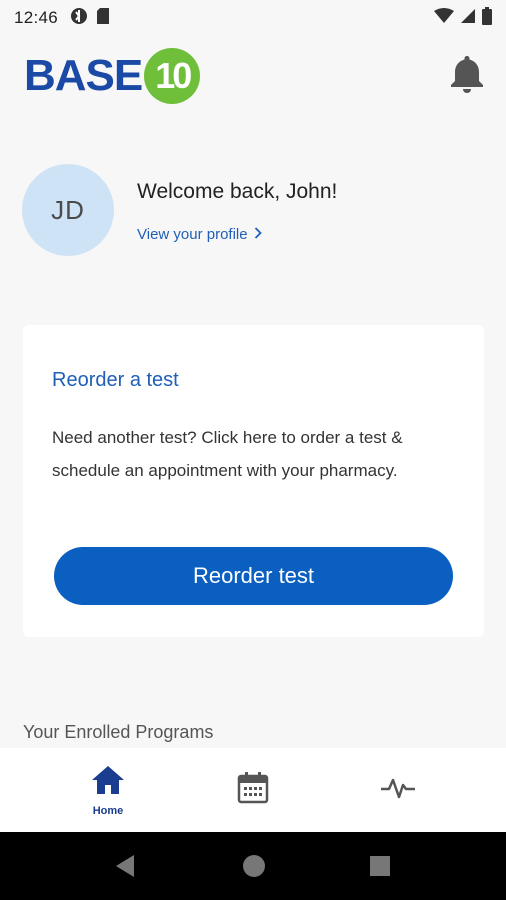 This screenshot has width=506, height=900. Describe the element at coordinates (487, 18) in the screenshot. I see `battery-icon` at that location.